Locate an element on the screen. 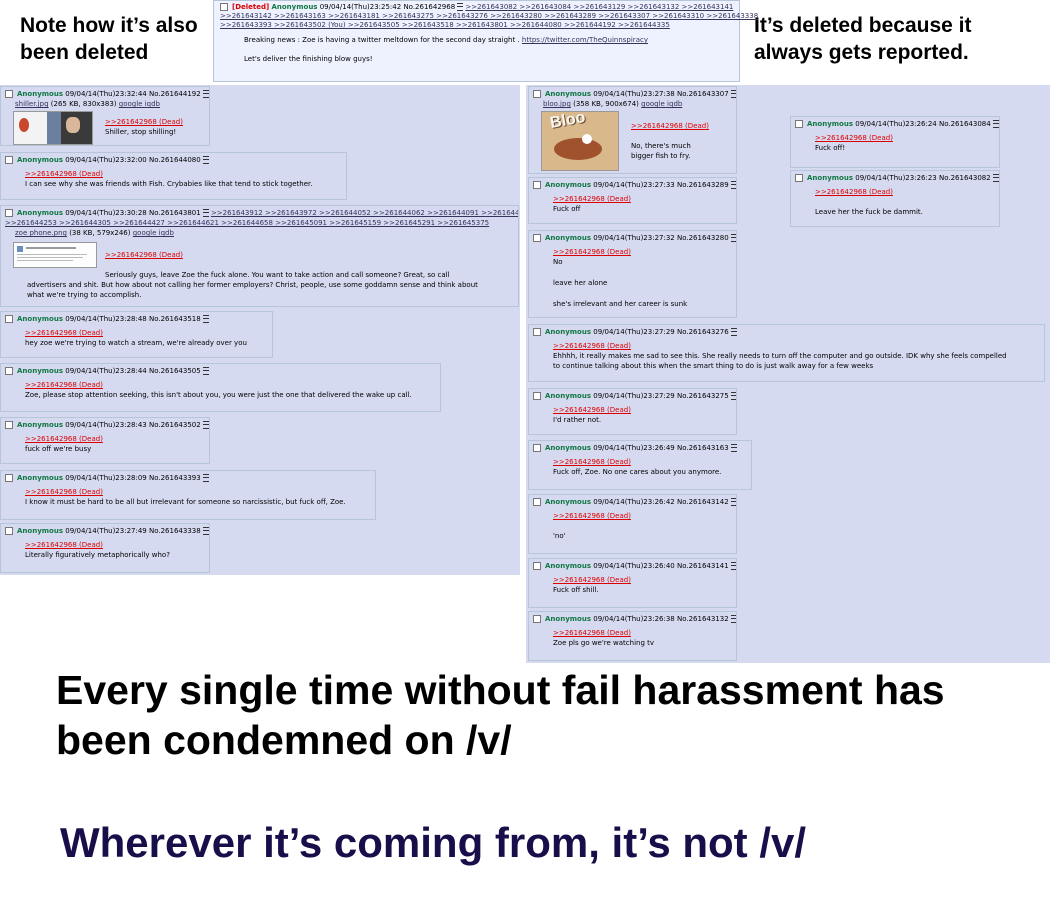 The image size is (1050, 924). file-link: shiller.jpg is located at coordinates (32, 104).